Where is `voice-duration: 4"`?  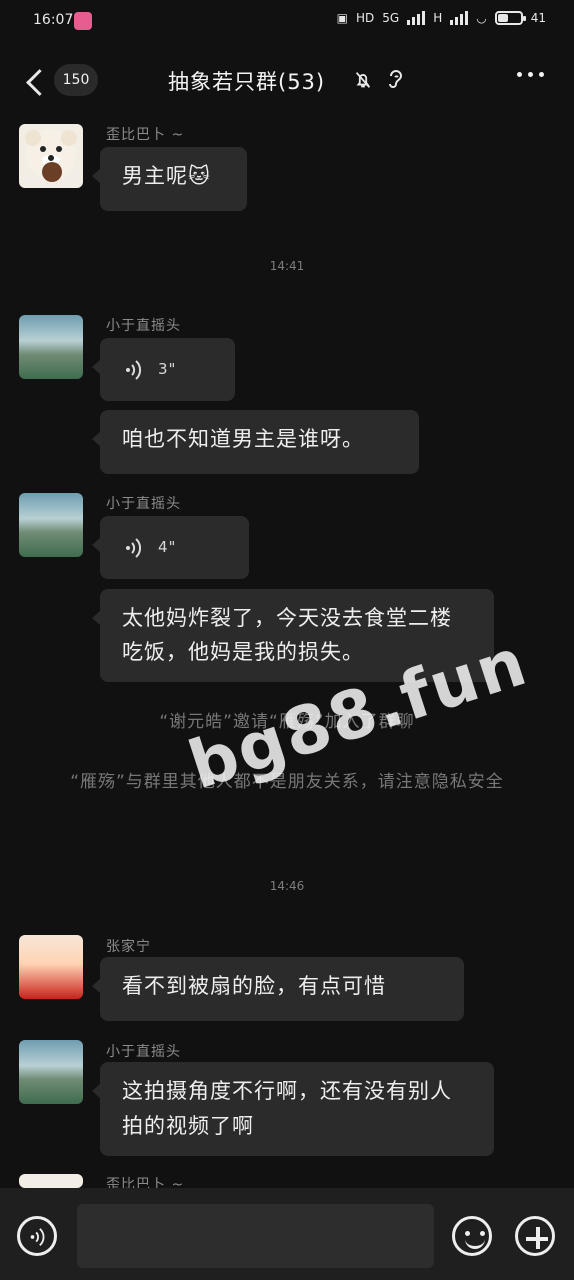 voice-duration: 4" is located at coordinates (167, 547).